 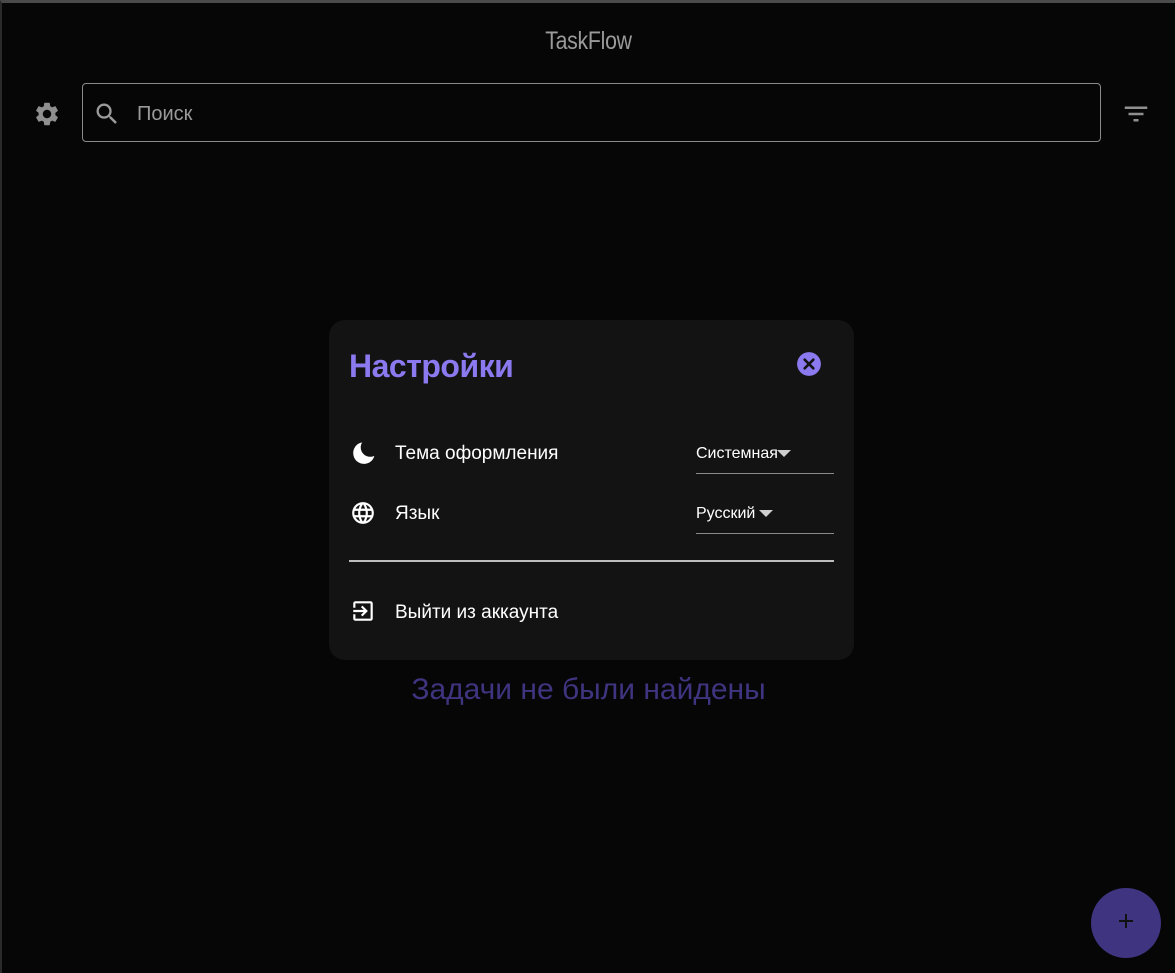 What do you see at coordinates (363, 453) in the screenshot?
I see `moon-icon` at bounding box center [363, 453].